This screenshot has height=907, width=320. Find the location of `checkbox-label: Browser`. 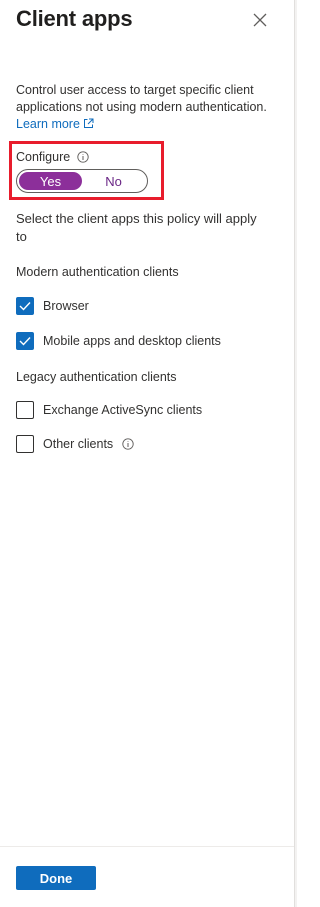

checkbox-label: Browser is located at coordinates (66, 306).